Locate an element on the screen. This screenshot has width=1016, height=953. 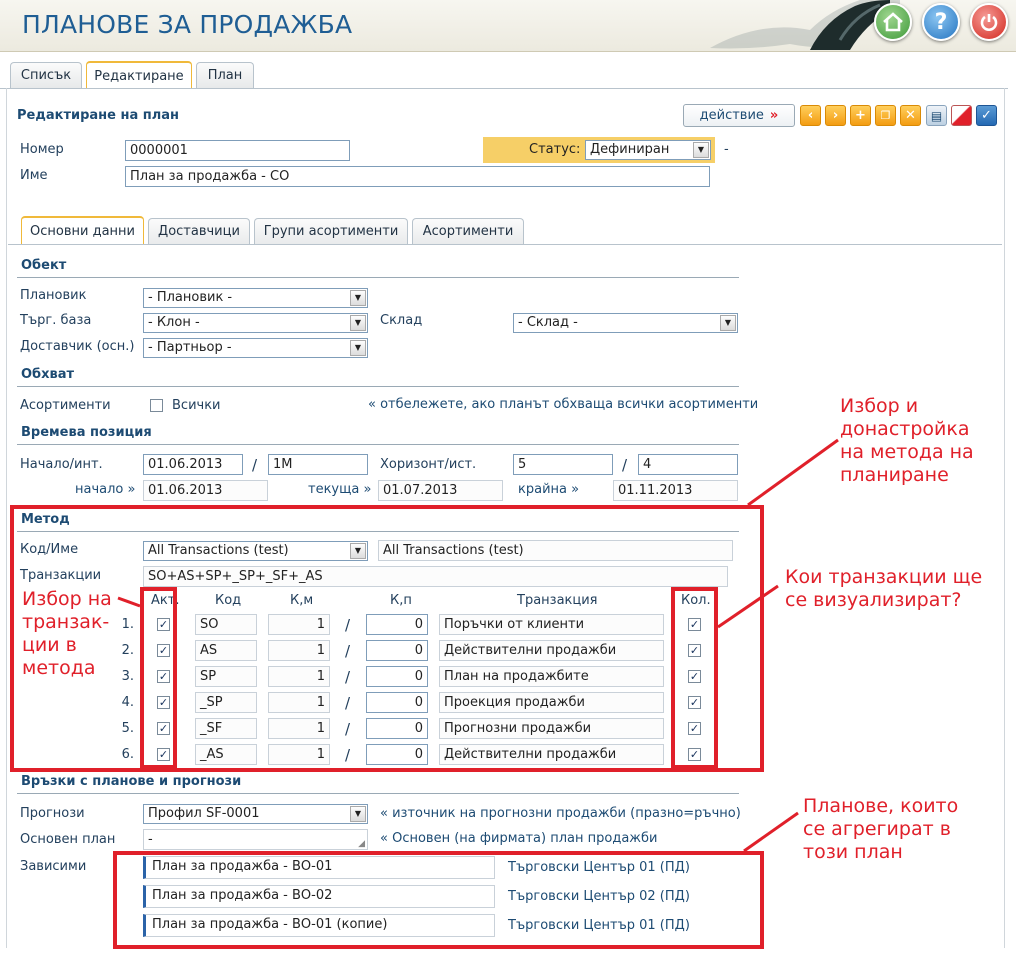
tab-list: Списък is located at coordinates (46, 75).